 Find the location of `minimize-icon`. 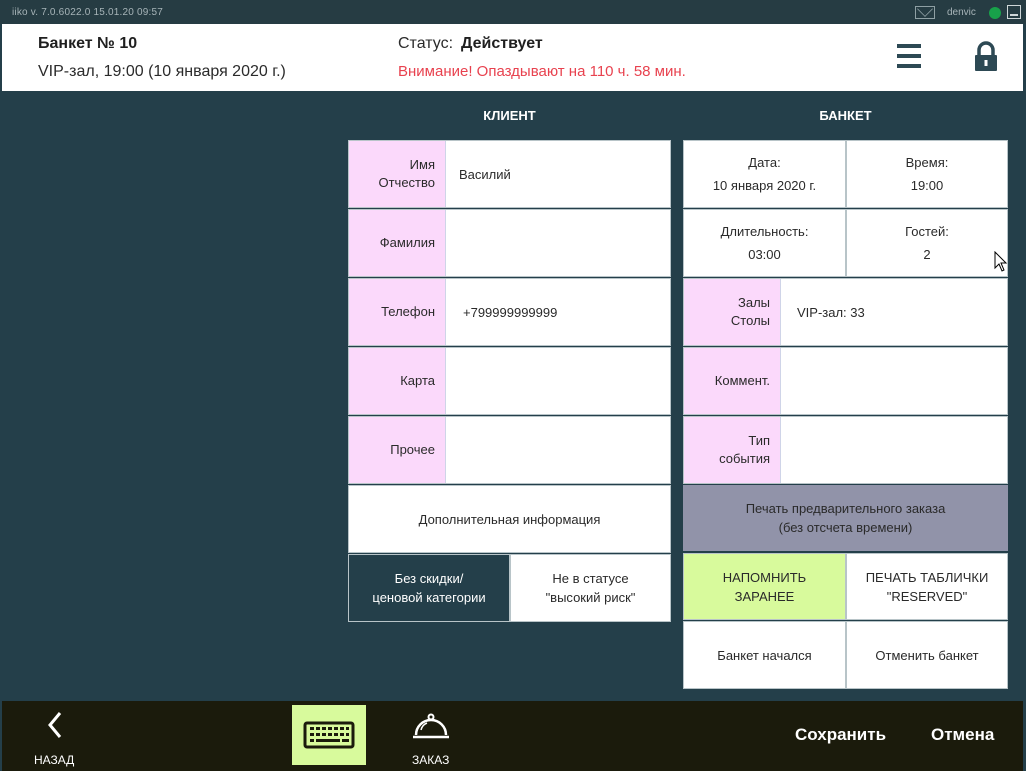

minimize-icon is located at coordinates (1014, 12).